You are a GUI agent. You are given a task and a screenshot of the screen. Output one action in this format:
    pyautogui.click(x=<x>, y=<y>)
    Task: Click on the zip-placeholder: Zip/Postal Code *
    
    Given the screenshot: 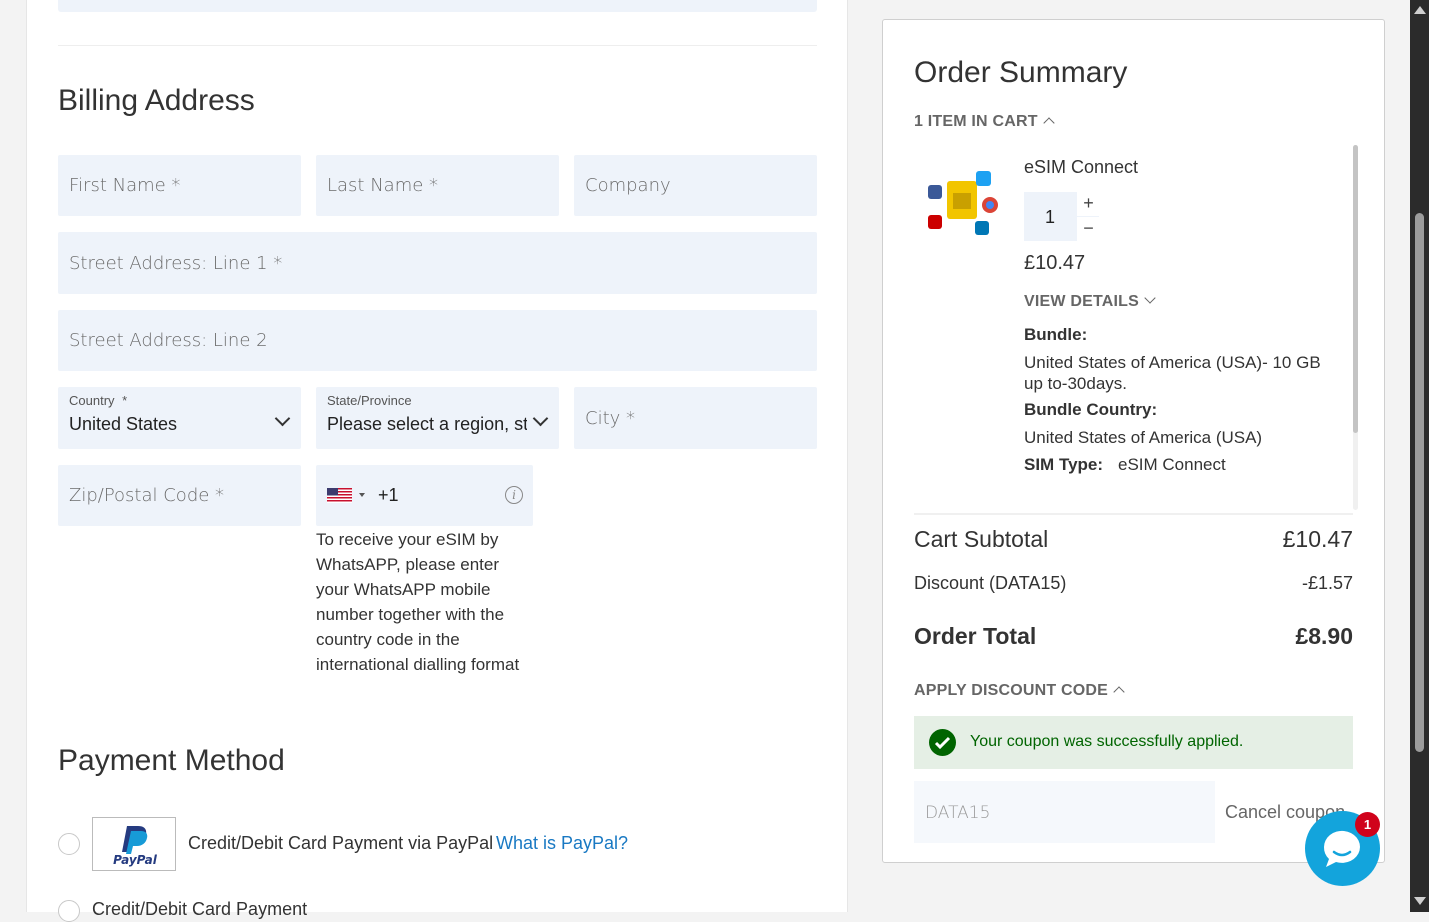 What is the action you would take?
    pyautogui.click(x=147, y=495)
    